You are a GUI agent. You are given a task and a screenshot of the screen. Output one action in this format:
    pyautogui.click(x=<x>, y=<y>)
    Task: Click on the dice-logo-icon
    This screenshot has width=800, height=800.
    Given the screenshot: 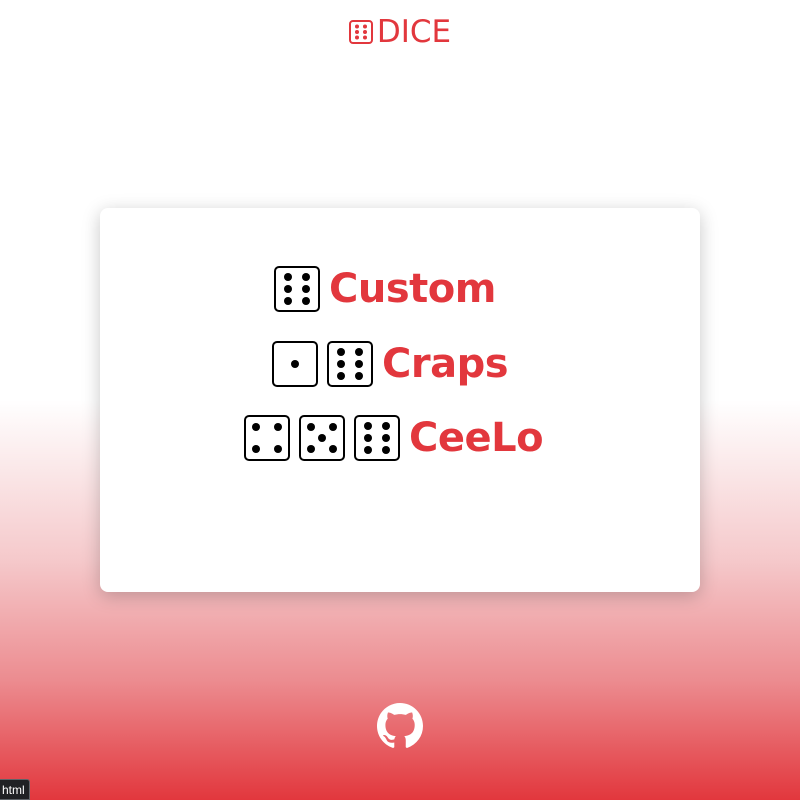 What is the action you would take?
    pyautogui.click(x=360, y=32)
    